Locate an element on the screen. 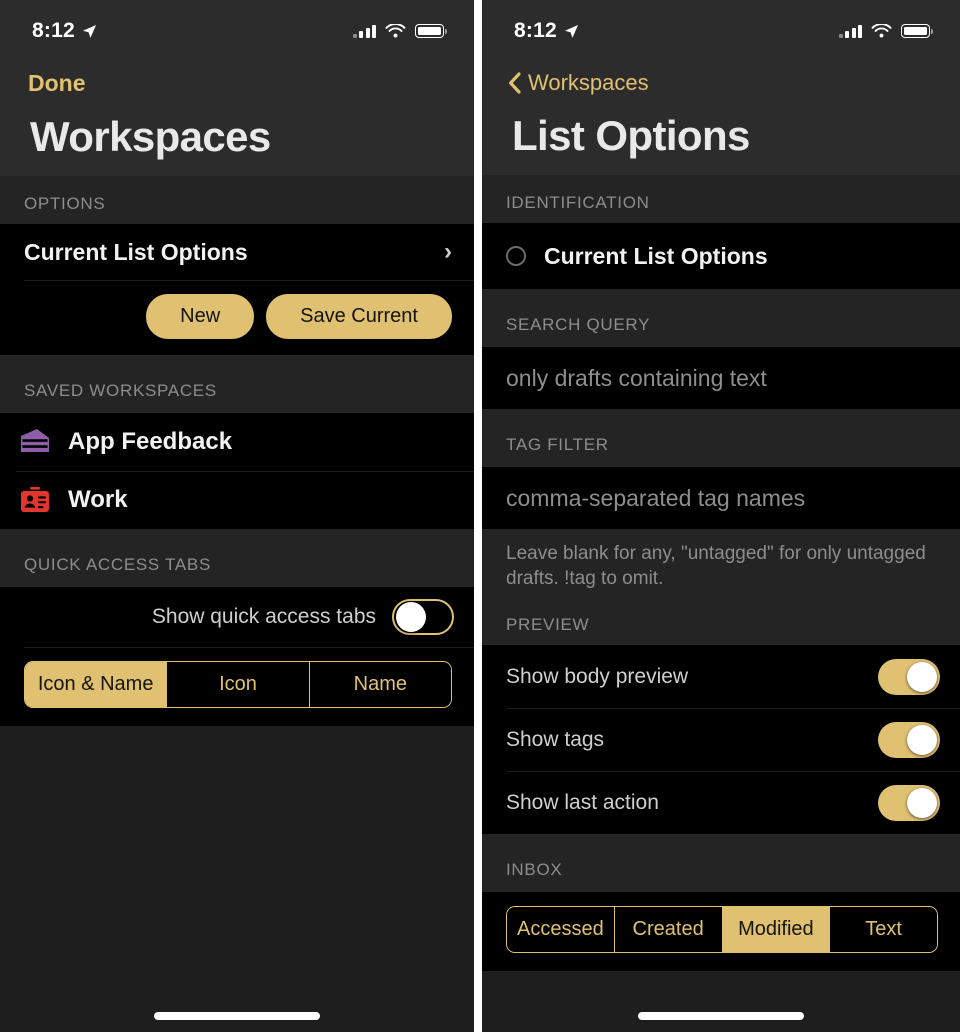 The height and width of the screenshot is (1032, 960). left-nav-bar: Done Workspaces is located at coordinates (237, 119).